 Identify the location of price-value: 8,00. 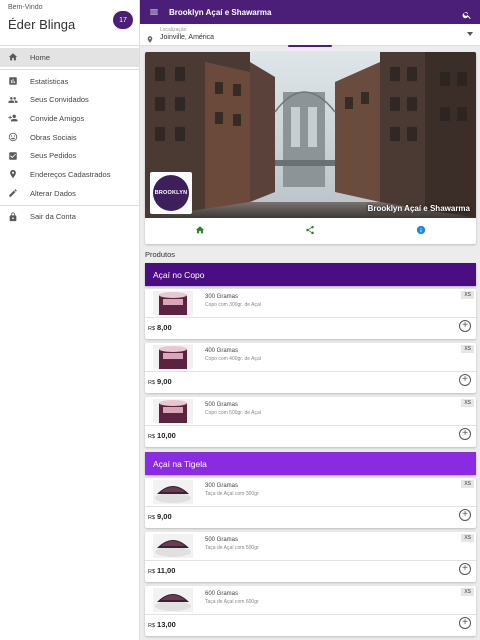
(164, 327).